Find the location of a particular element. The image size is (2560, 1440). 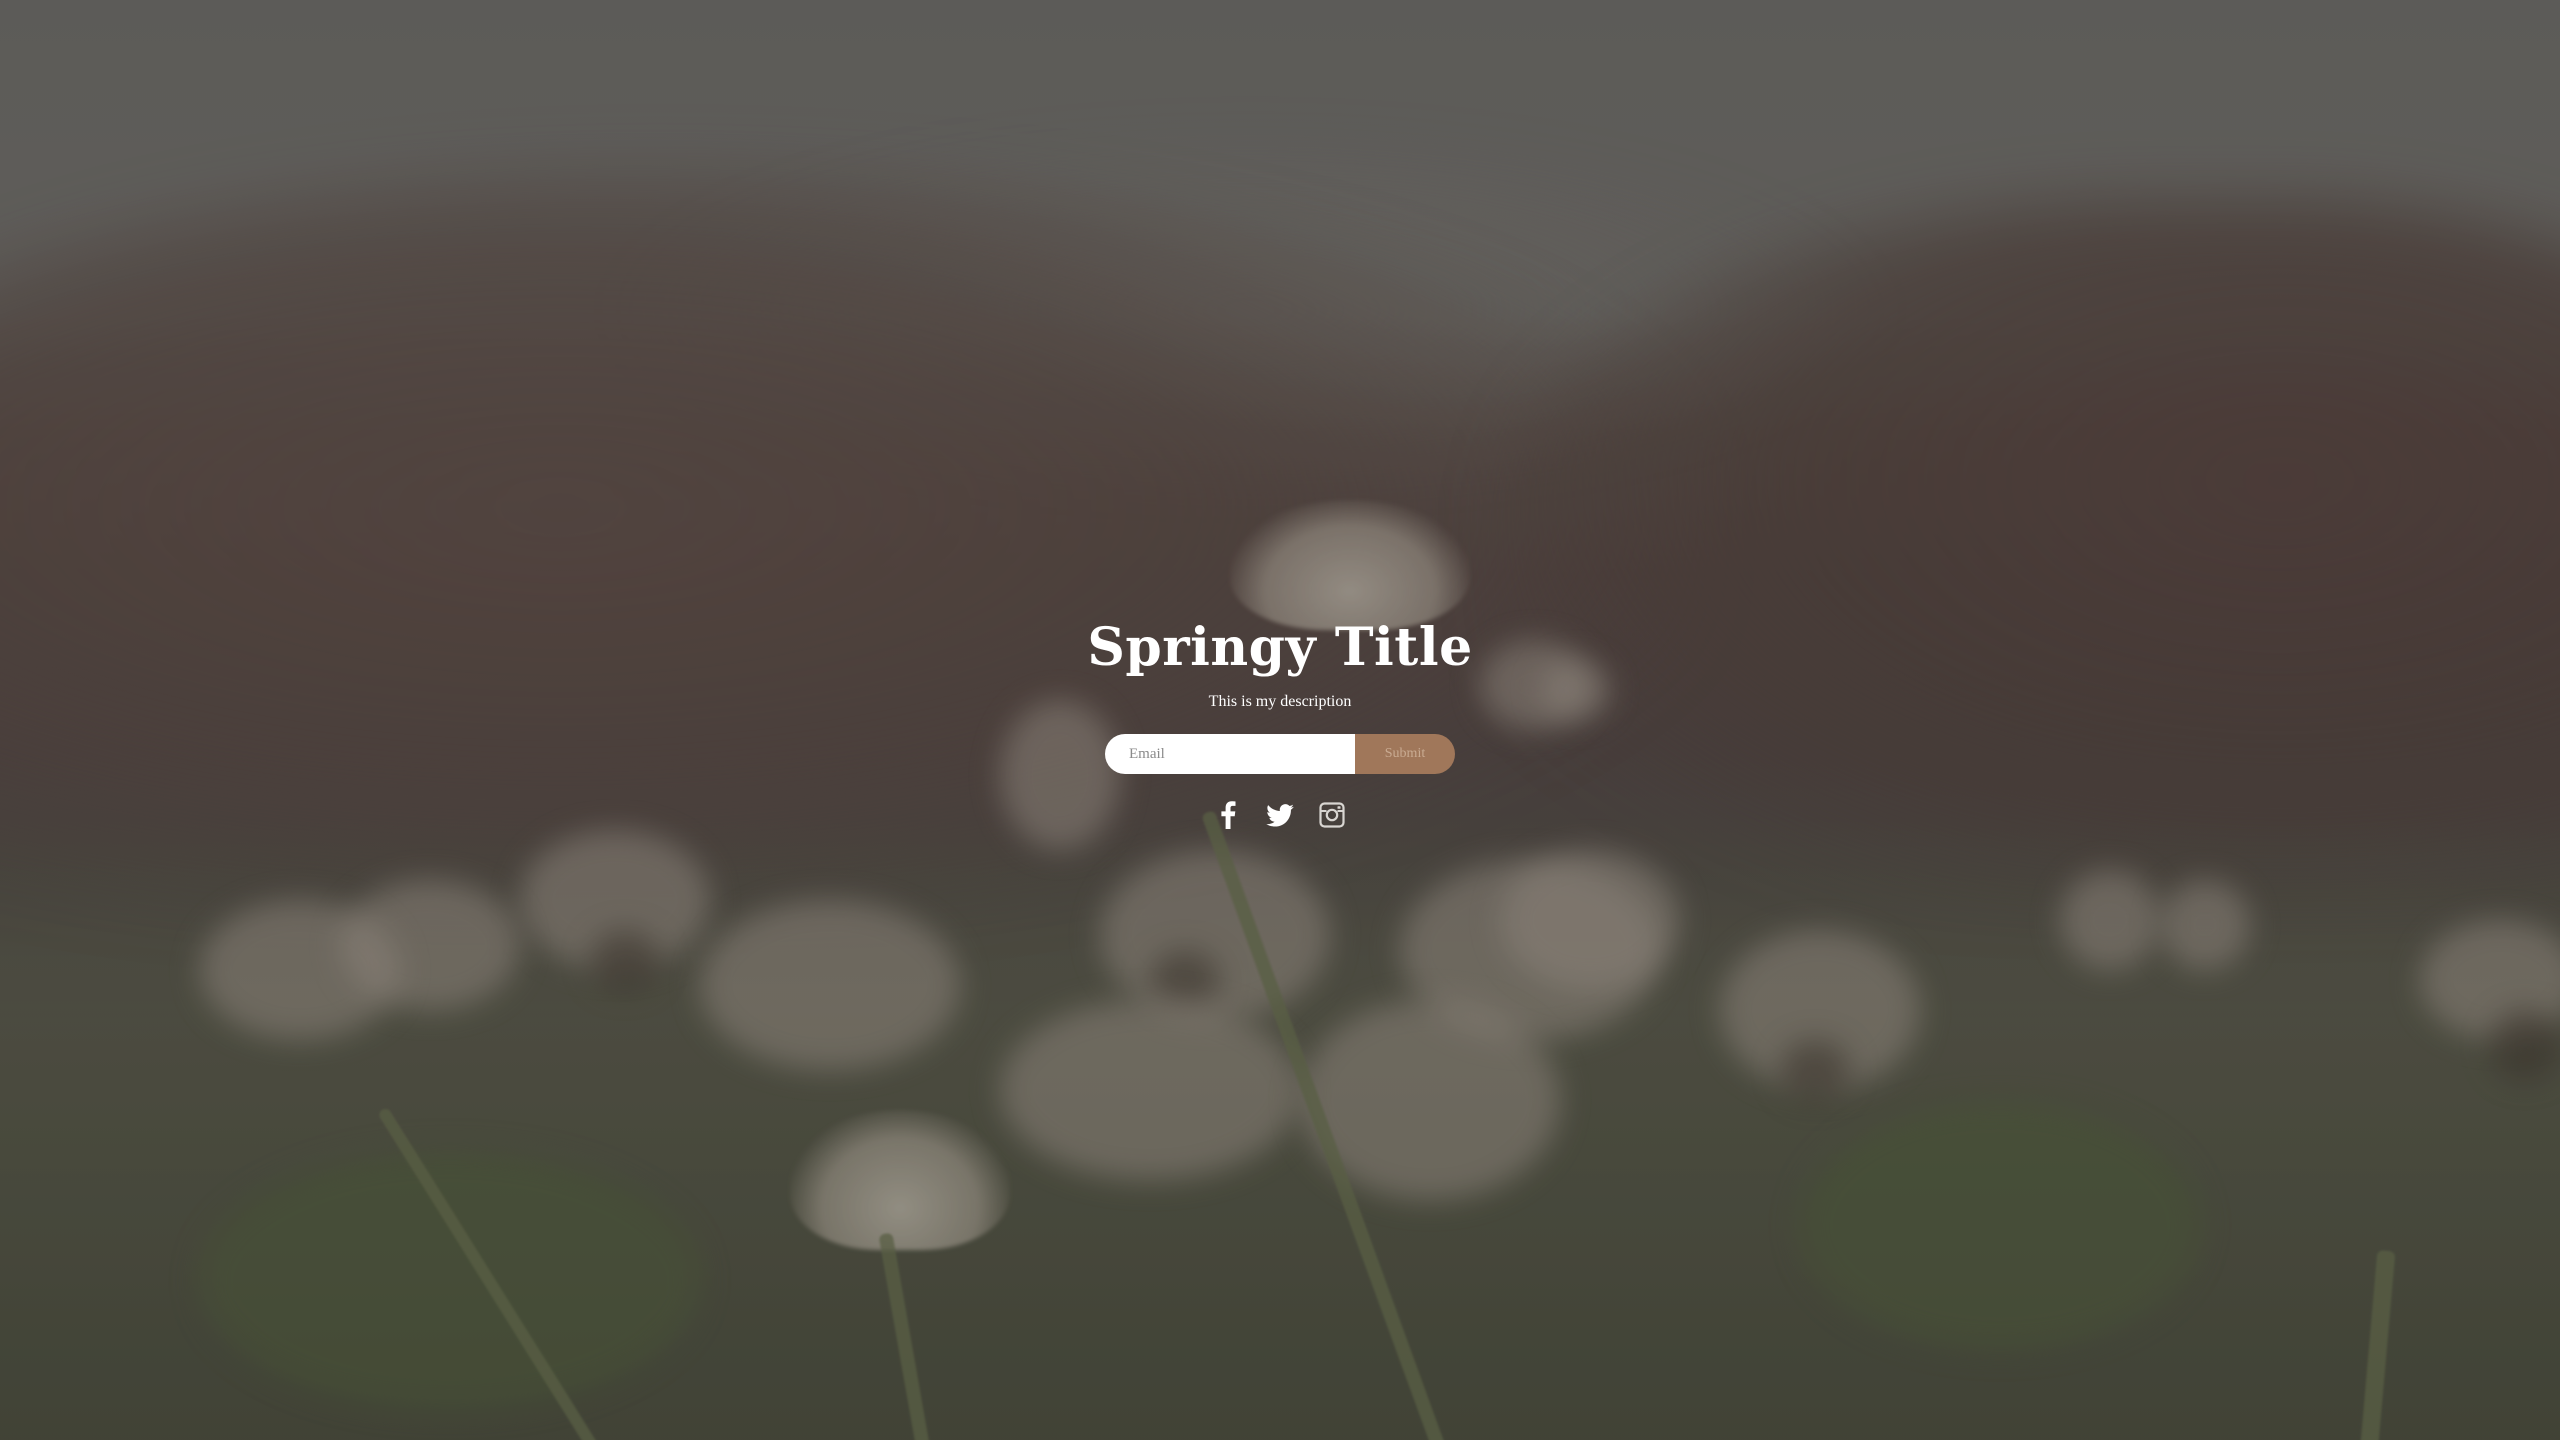

facebook-icon is located at coordinates (1228, 815).